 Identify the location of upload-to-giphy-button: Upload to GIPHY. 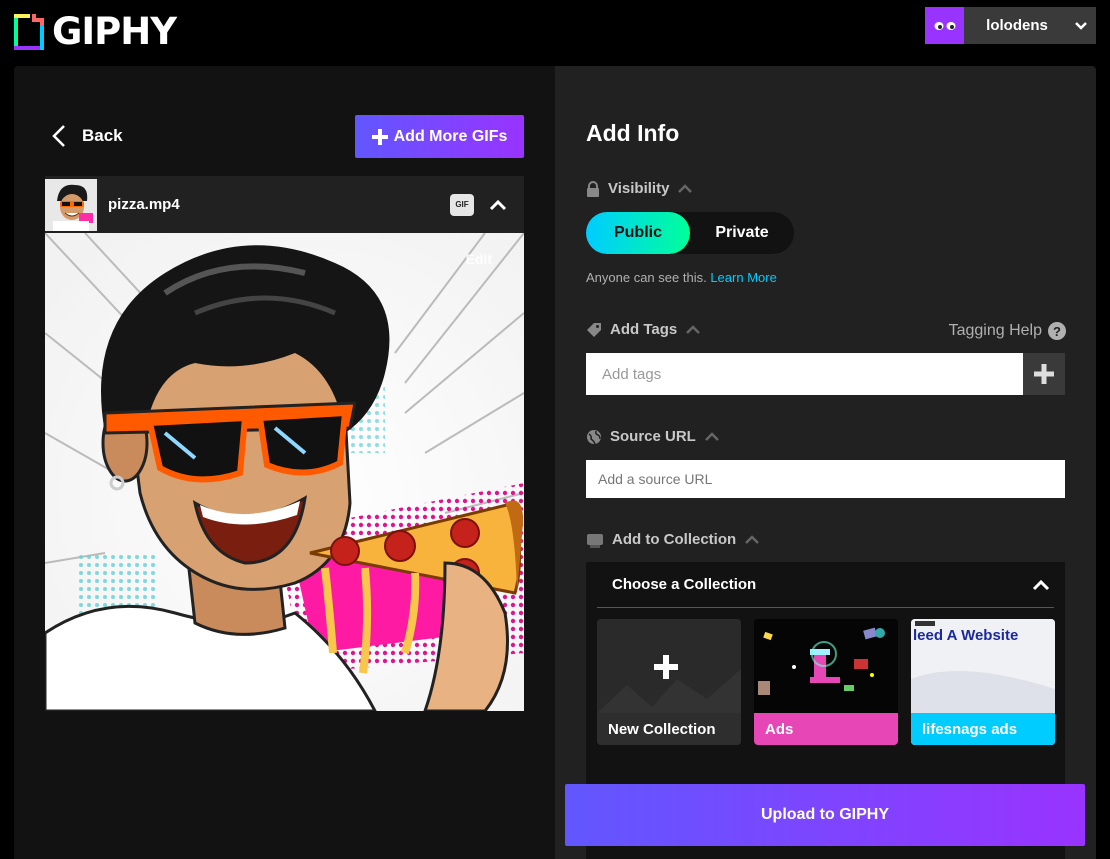
(825, 815).